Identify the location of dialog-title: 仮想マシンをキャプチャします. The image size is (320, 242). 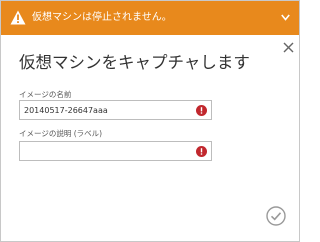
(134, 62).